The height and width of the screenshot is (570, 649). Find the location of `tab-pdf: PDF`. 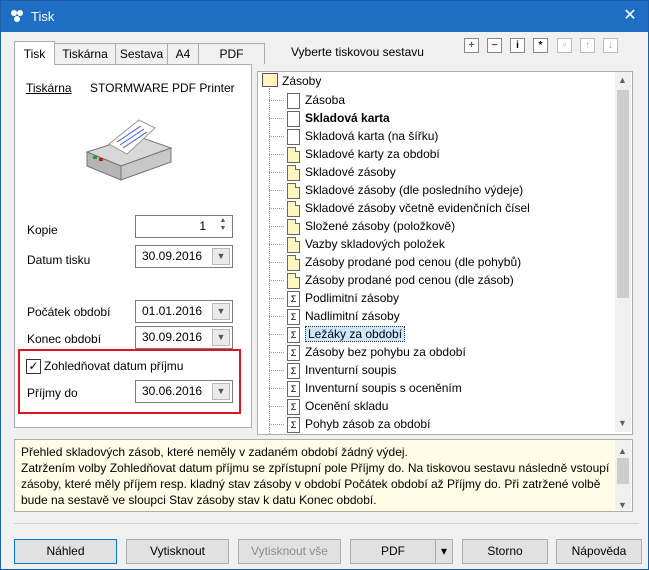

tab-pdf: PDF is located at coordinates (231, 53).